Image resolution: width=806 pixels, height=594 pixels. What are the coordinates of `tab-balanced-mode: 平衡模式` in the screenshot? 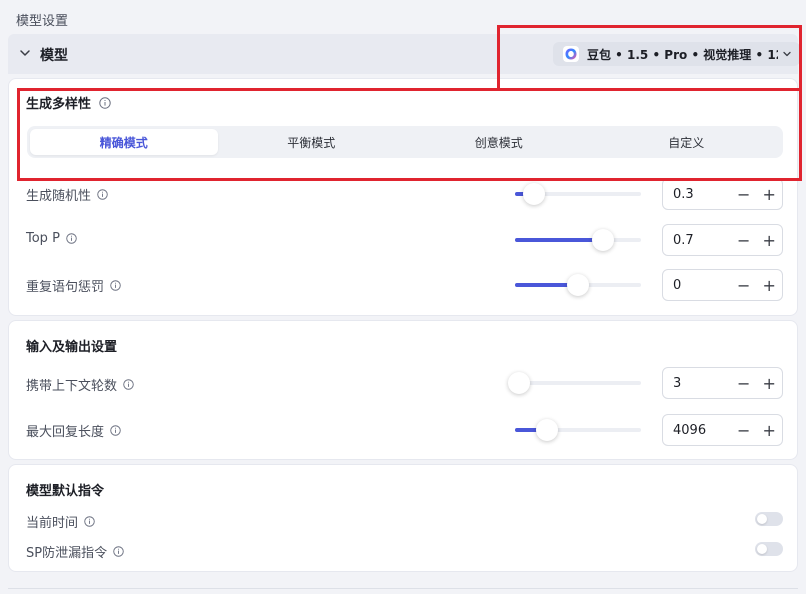 It's located at (312, 142).